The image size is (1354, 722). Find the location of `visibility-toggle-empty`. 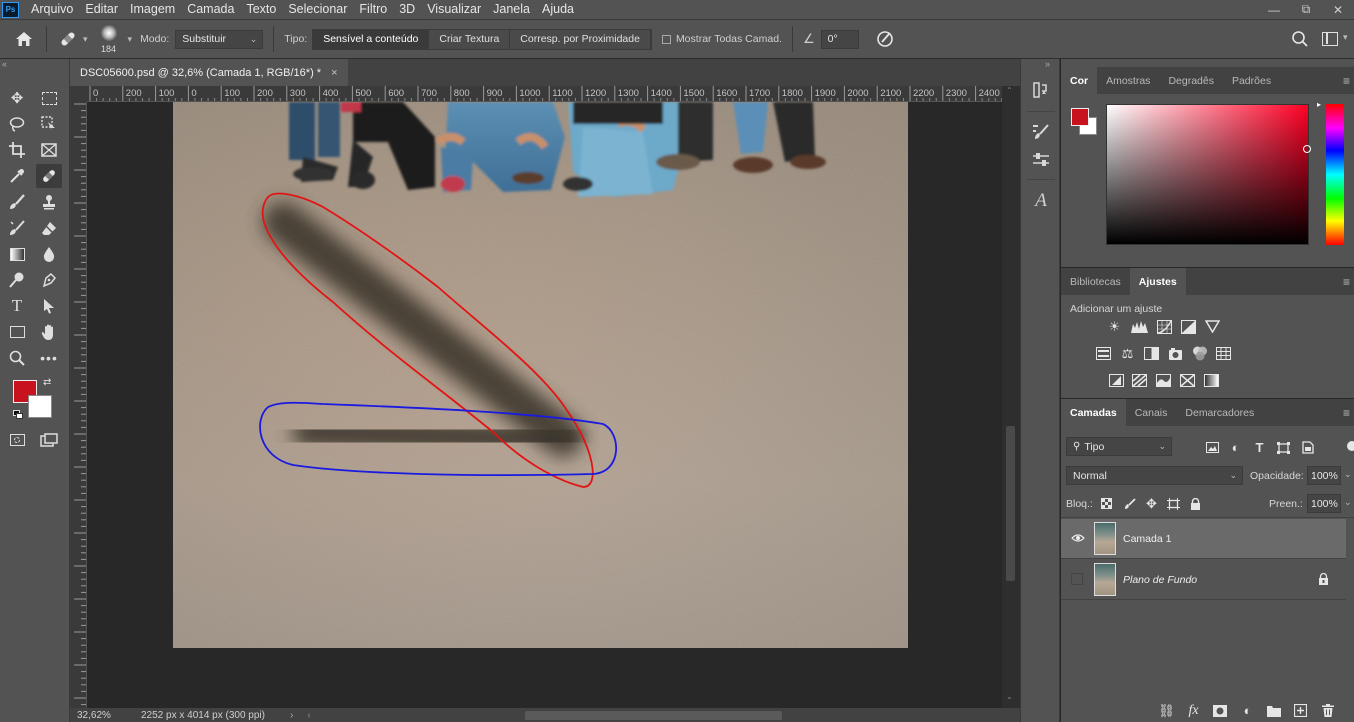

visibility-toggle-empty is located at coordinates (1077, 579).